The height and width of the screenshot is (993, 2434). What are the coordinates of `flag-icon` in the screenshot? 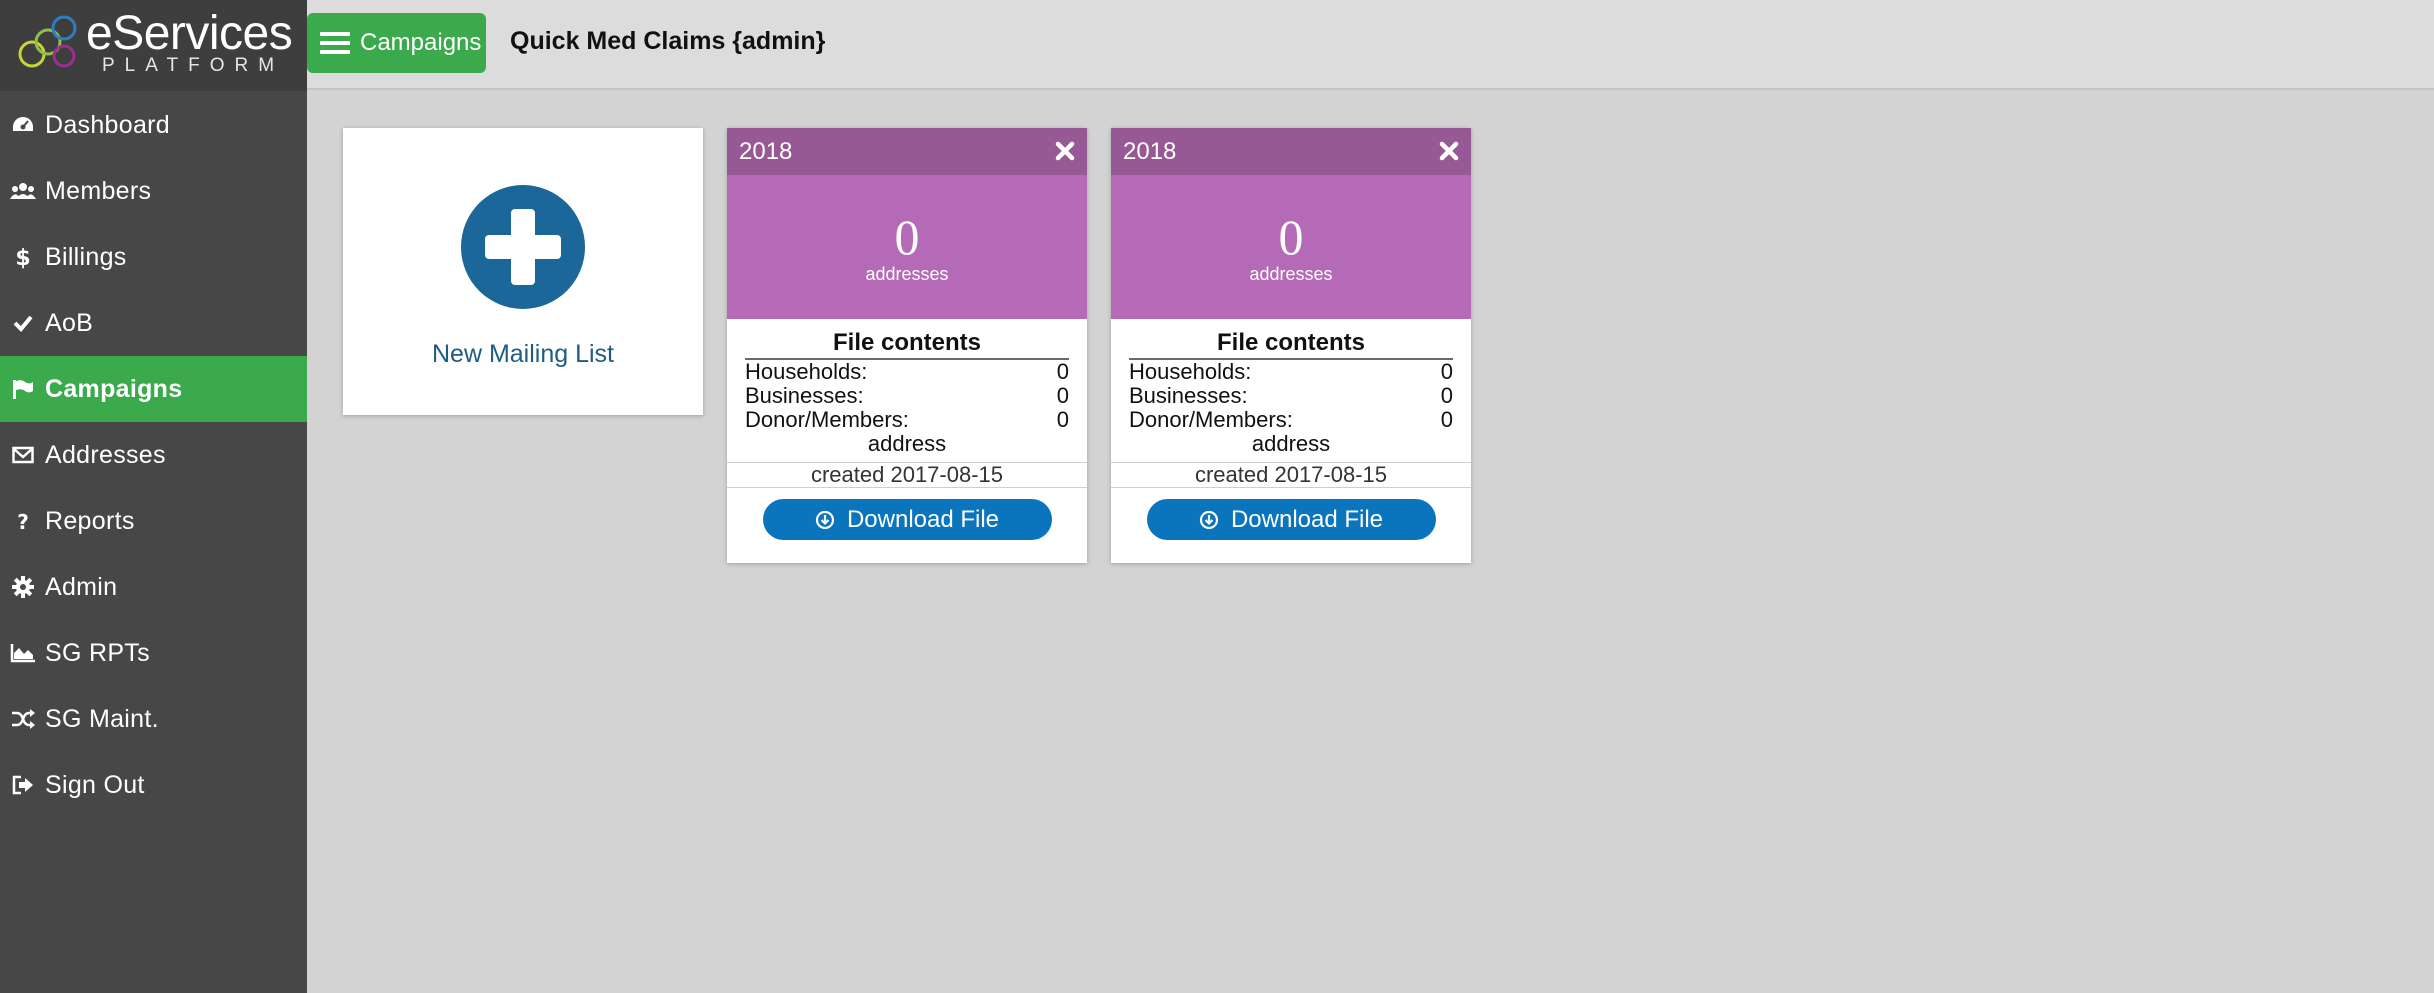 It's located at (22, 389).